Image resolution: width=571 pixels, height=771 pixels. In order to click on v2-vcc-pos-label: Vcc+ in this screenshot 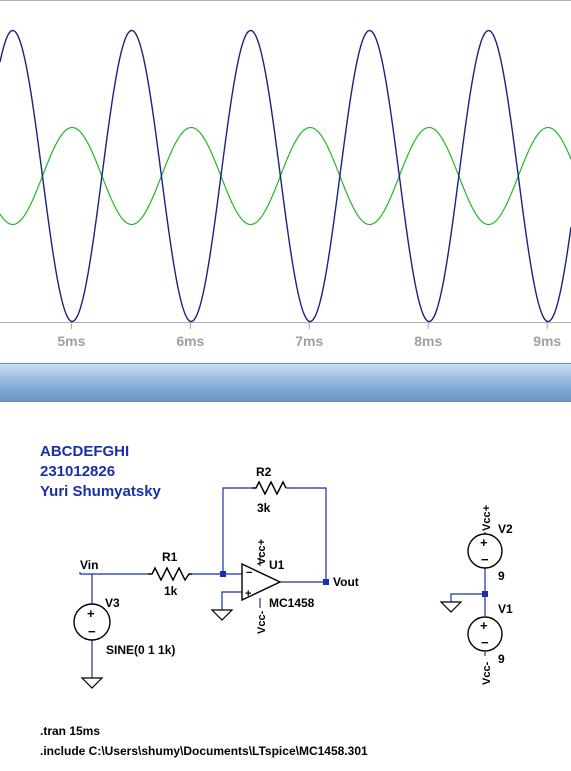, I will do `click(487, 518)`.